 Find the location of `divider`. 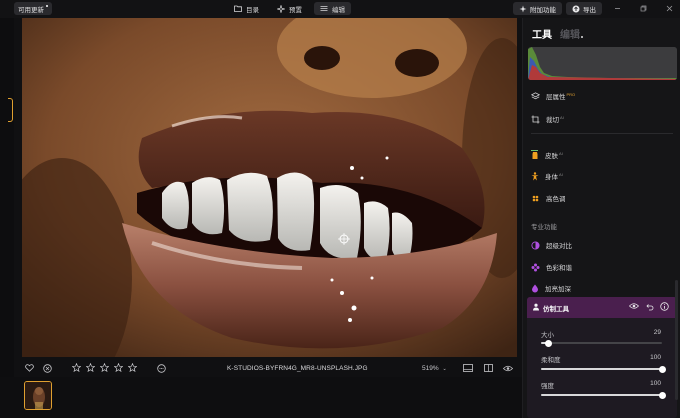

divider is located at coordinates (602, 133).